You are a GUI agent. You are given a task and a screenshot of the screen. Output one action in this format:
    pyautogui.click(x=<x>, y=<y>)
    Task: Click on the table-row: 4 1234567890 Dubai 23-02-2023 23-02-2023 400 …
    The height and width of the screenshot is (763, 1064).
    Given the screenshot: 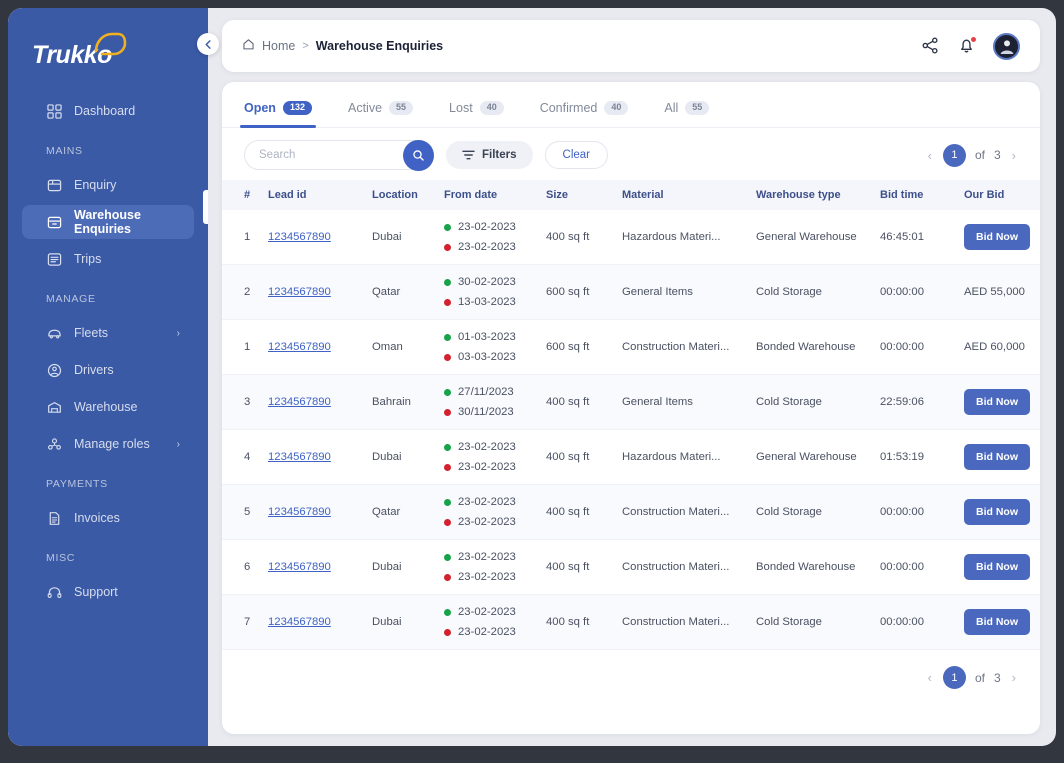 What is the action you would take?
    pyautogui.click(x=631, y=457)
    